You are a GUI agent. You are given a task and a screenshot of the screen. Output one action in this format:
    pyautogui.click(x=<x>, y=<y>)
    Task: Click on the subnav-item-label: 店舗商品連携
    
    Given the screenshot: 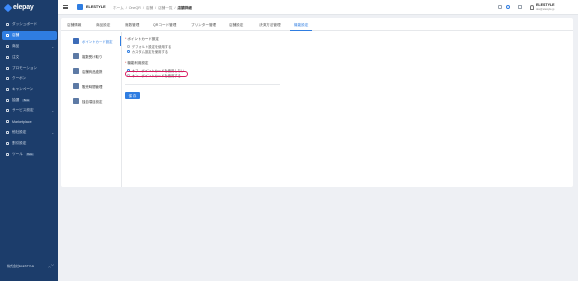 What is the action you would take?
    pyautogui.click(x=92, y=71)
    